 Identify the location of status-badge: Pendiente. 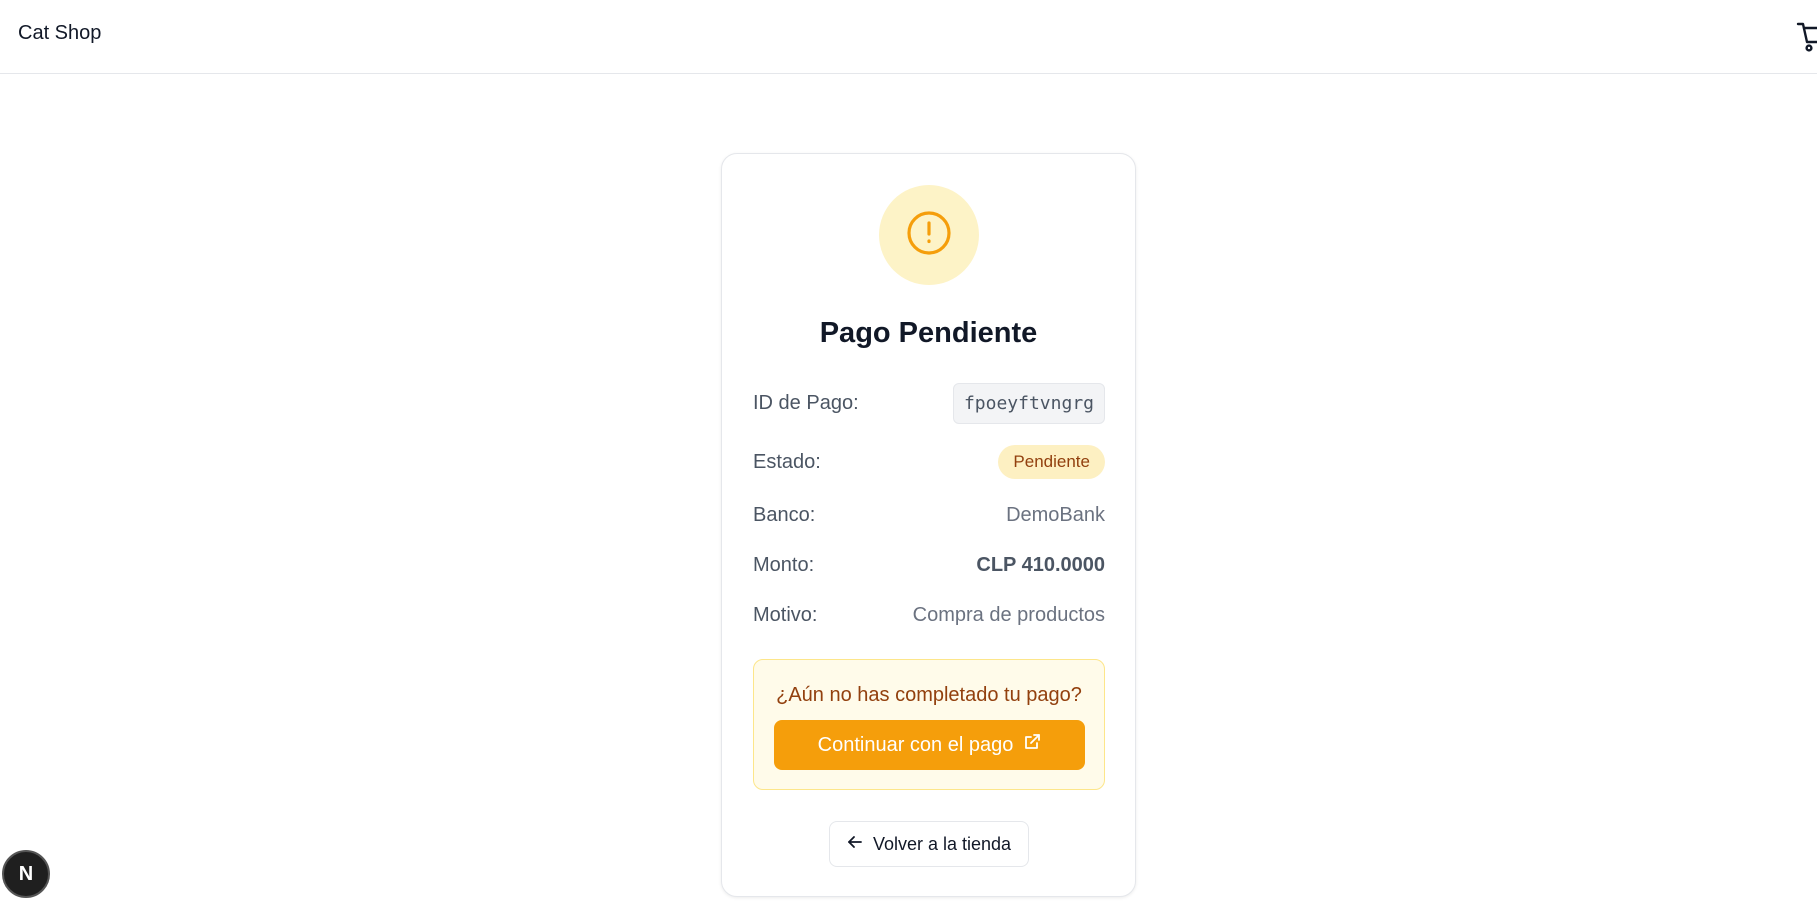
(1051, 462).